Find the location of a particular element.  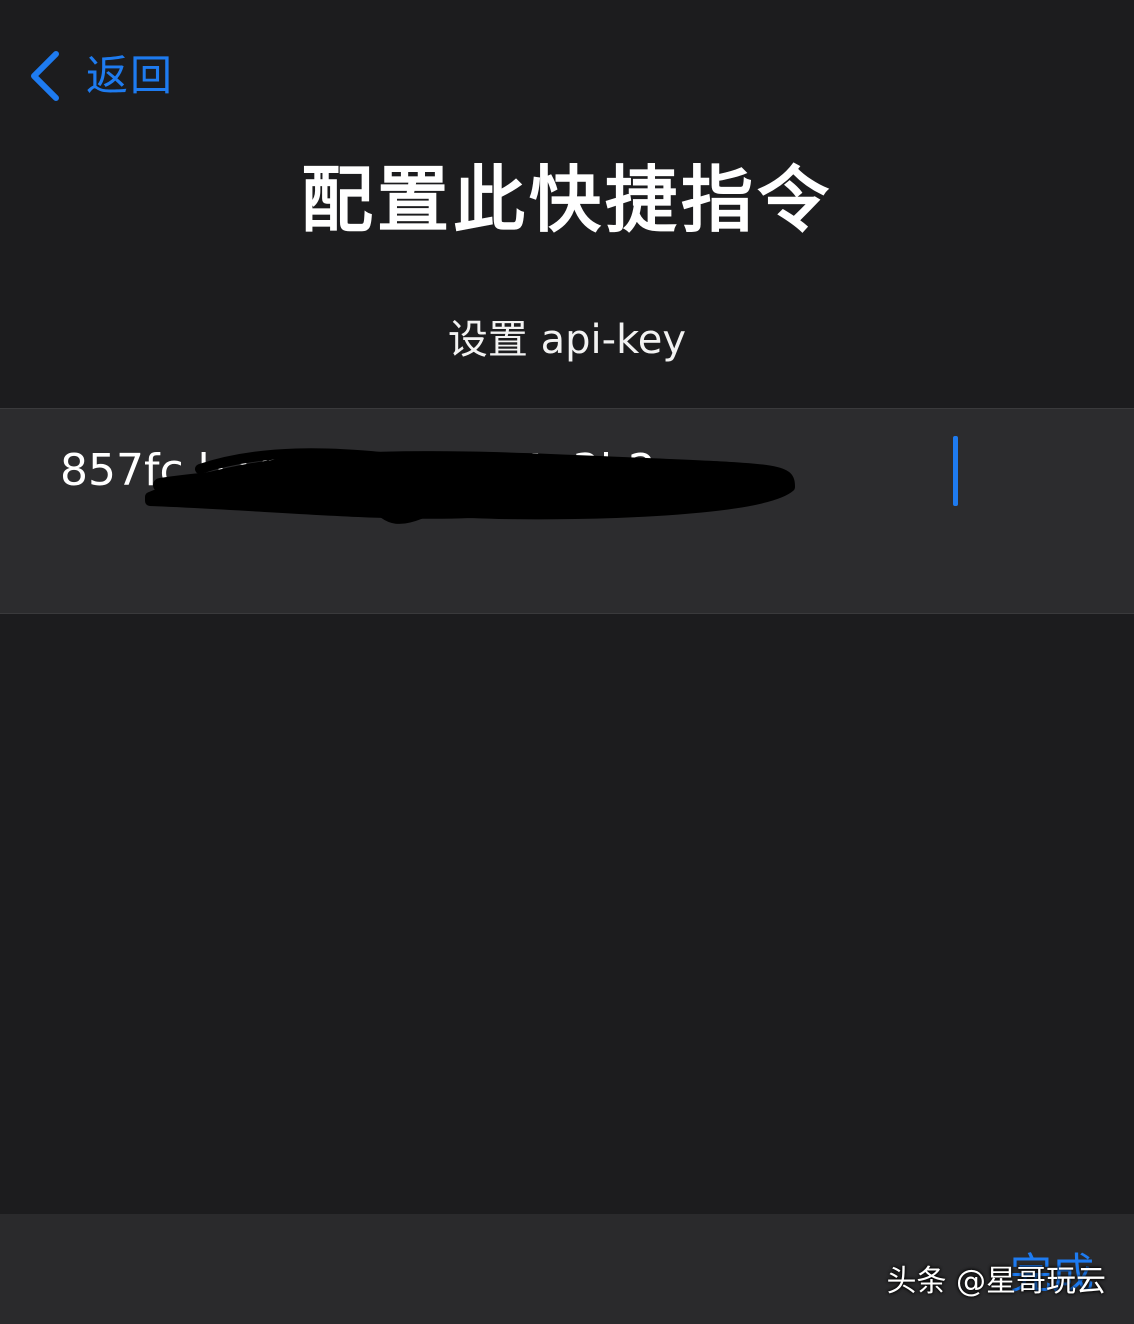

watermark: 头条 @星哥玩云 is located at coordinates (996, 1281).